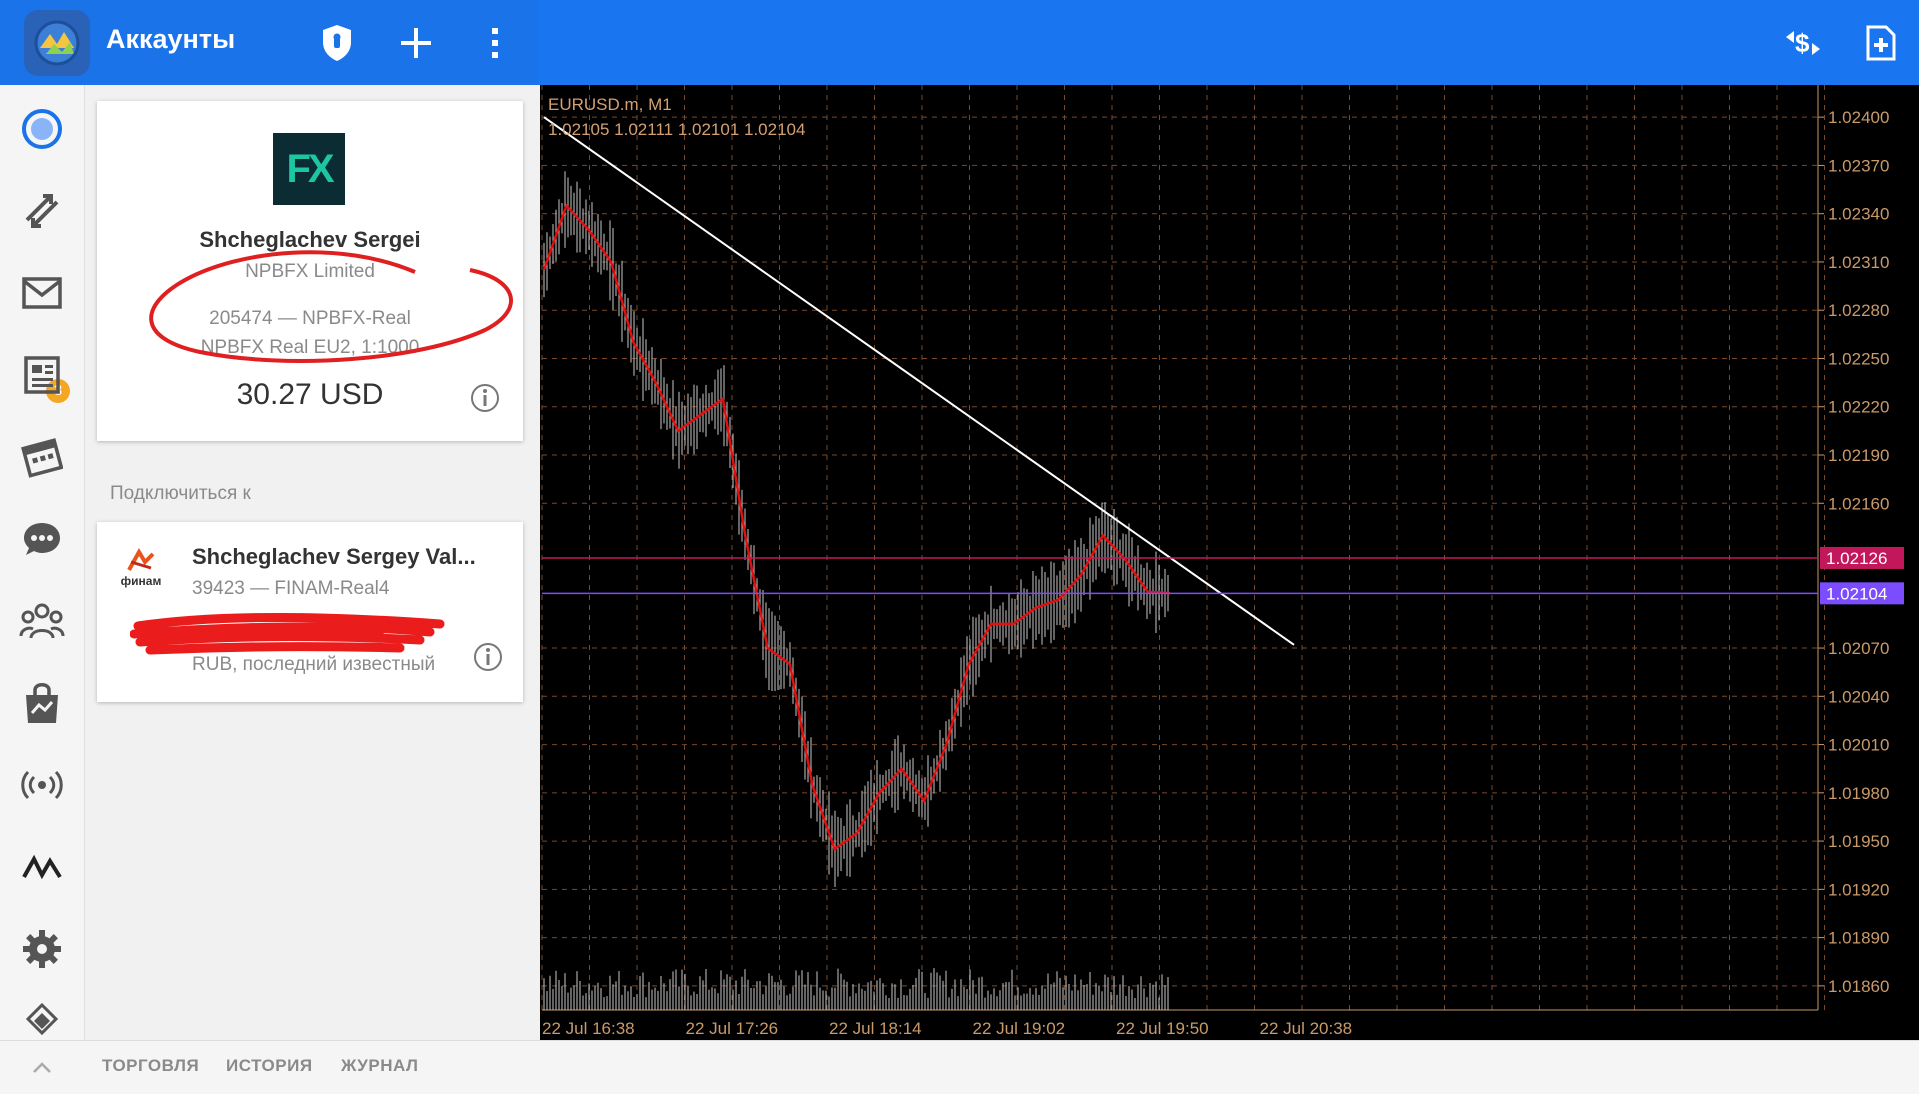 This screenshot has height=1094, width=1919. I want to click on symbol-timeframe-label: EURUSD.m, M1, so click(610, 104).